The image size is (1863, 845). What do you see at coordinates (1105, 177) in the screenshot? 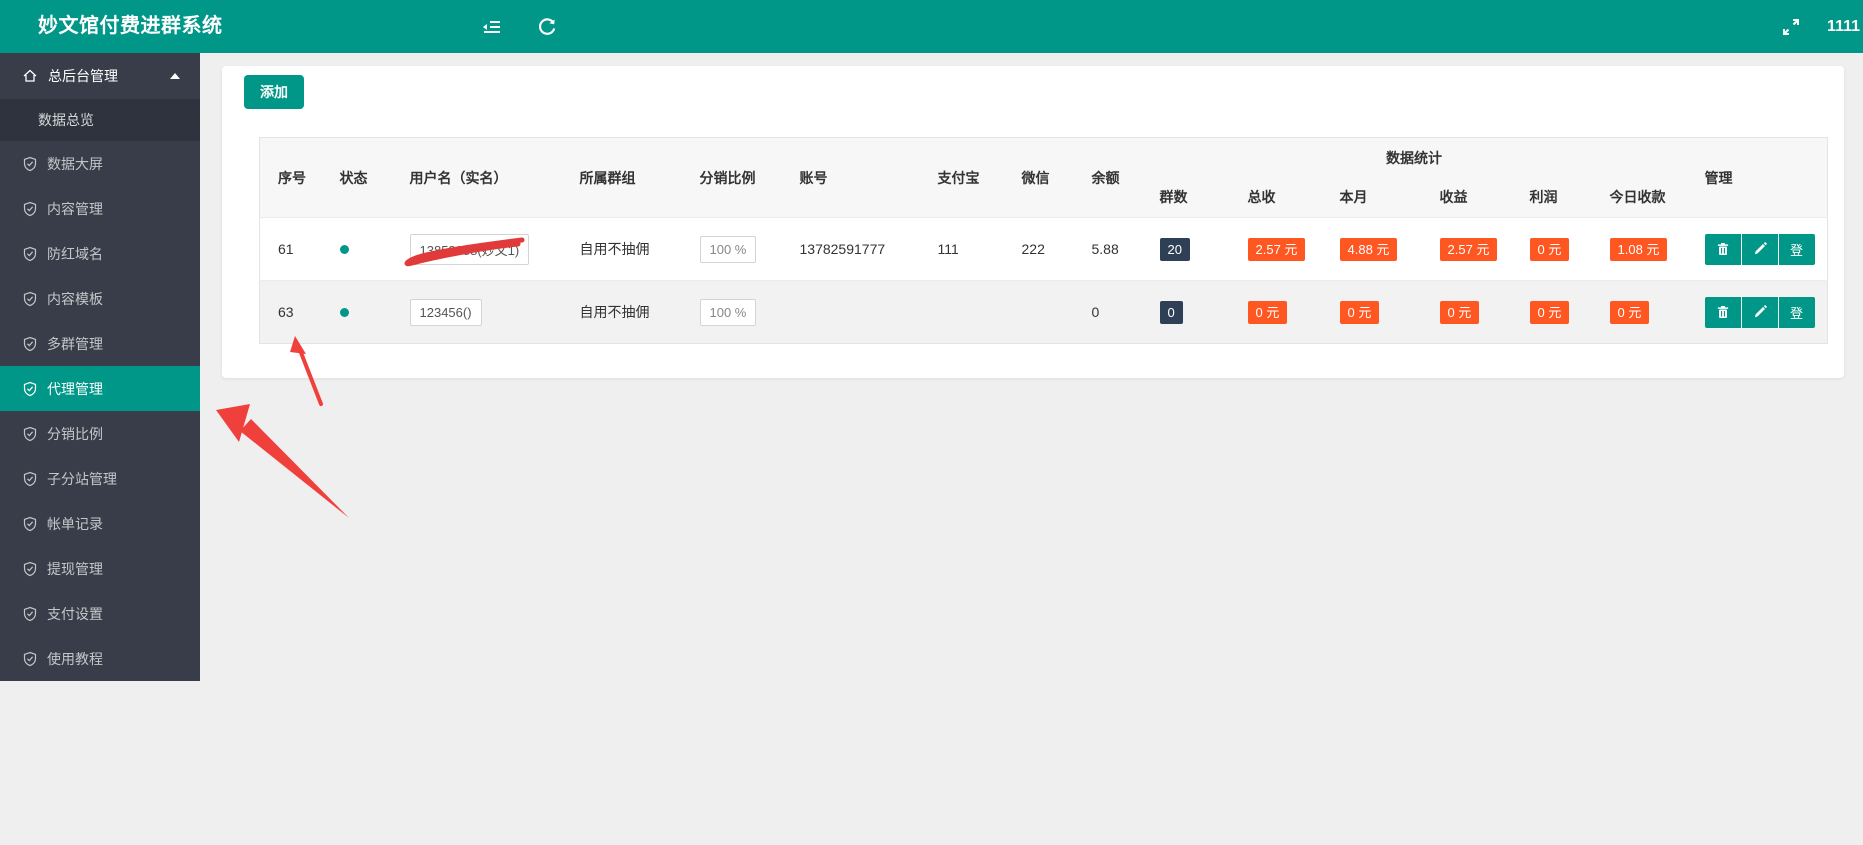
I see `col-header-balance: 余额` at bounding box center [1105, 177].